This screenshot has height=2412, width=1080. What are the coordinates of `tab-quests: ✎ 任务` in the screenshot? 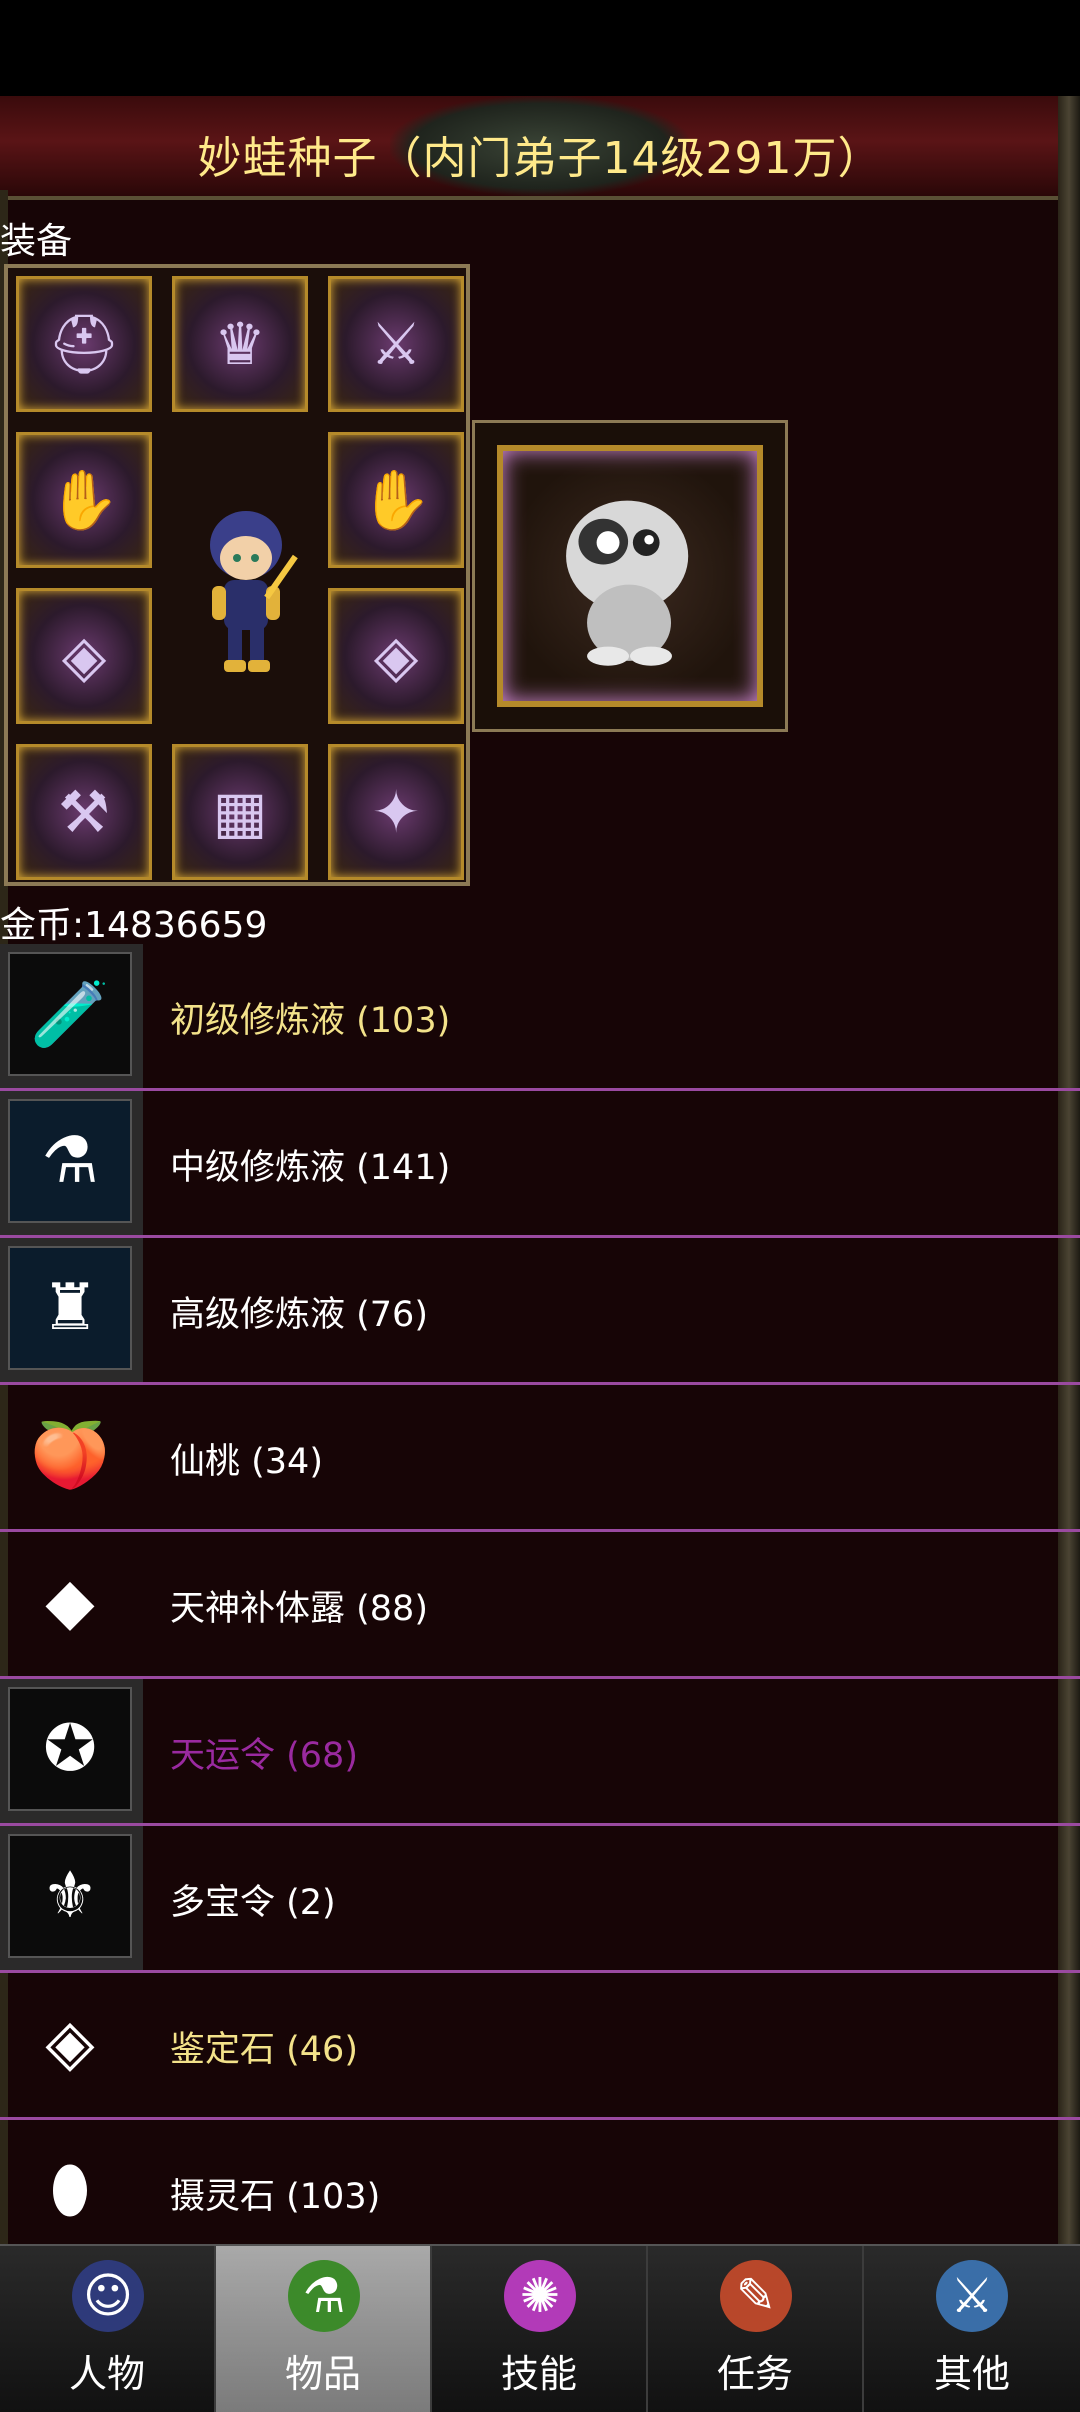 It's located at (756, 2329).